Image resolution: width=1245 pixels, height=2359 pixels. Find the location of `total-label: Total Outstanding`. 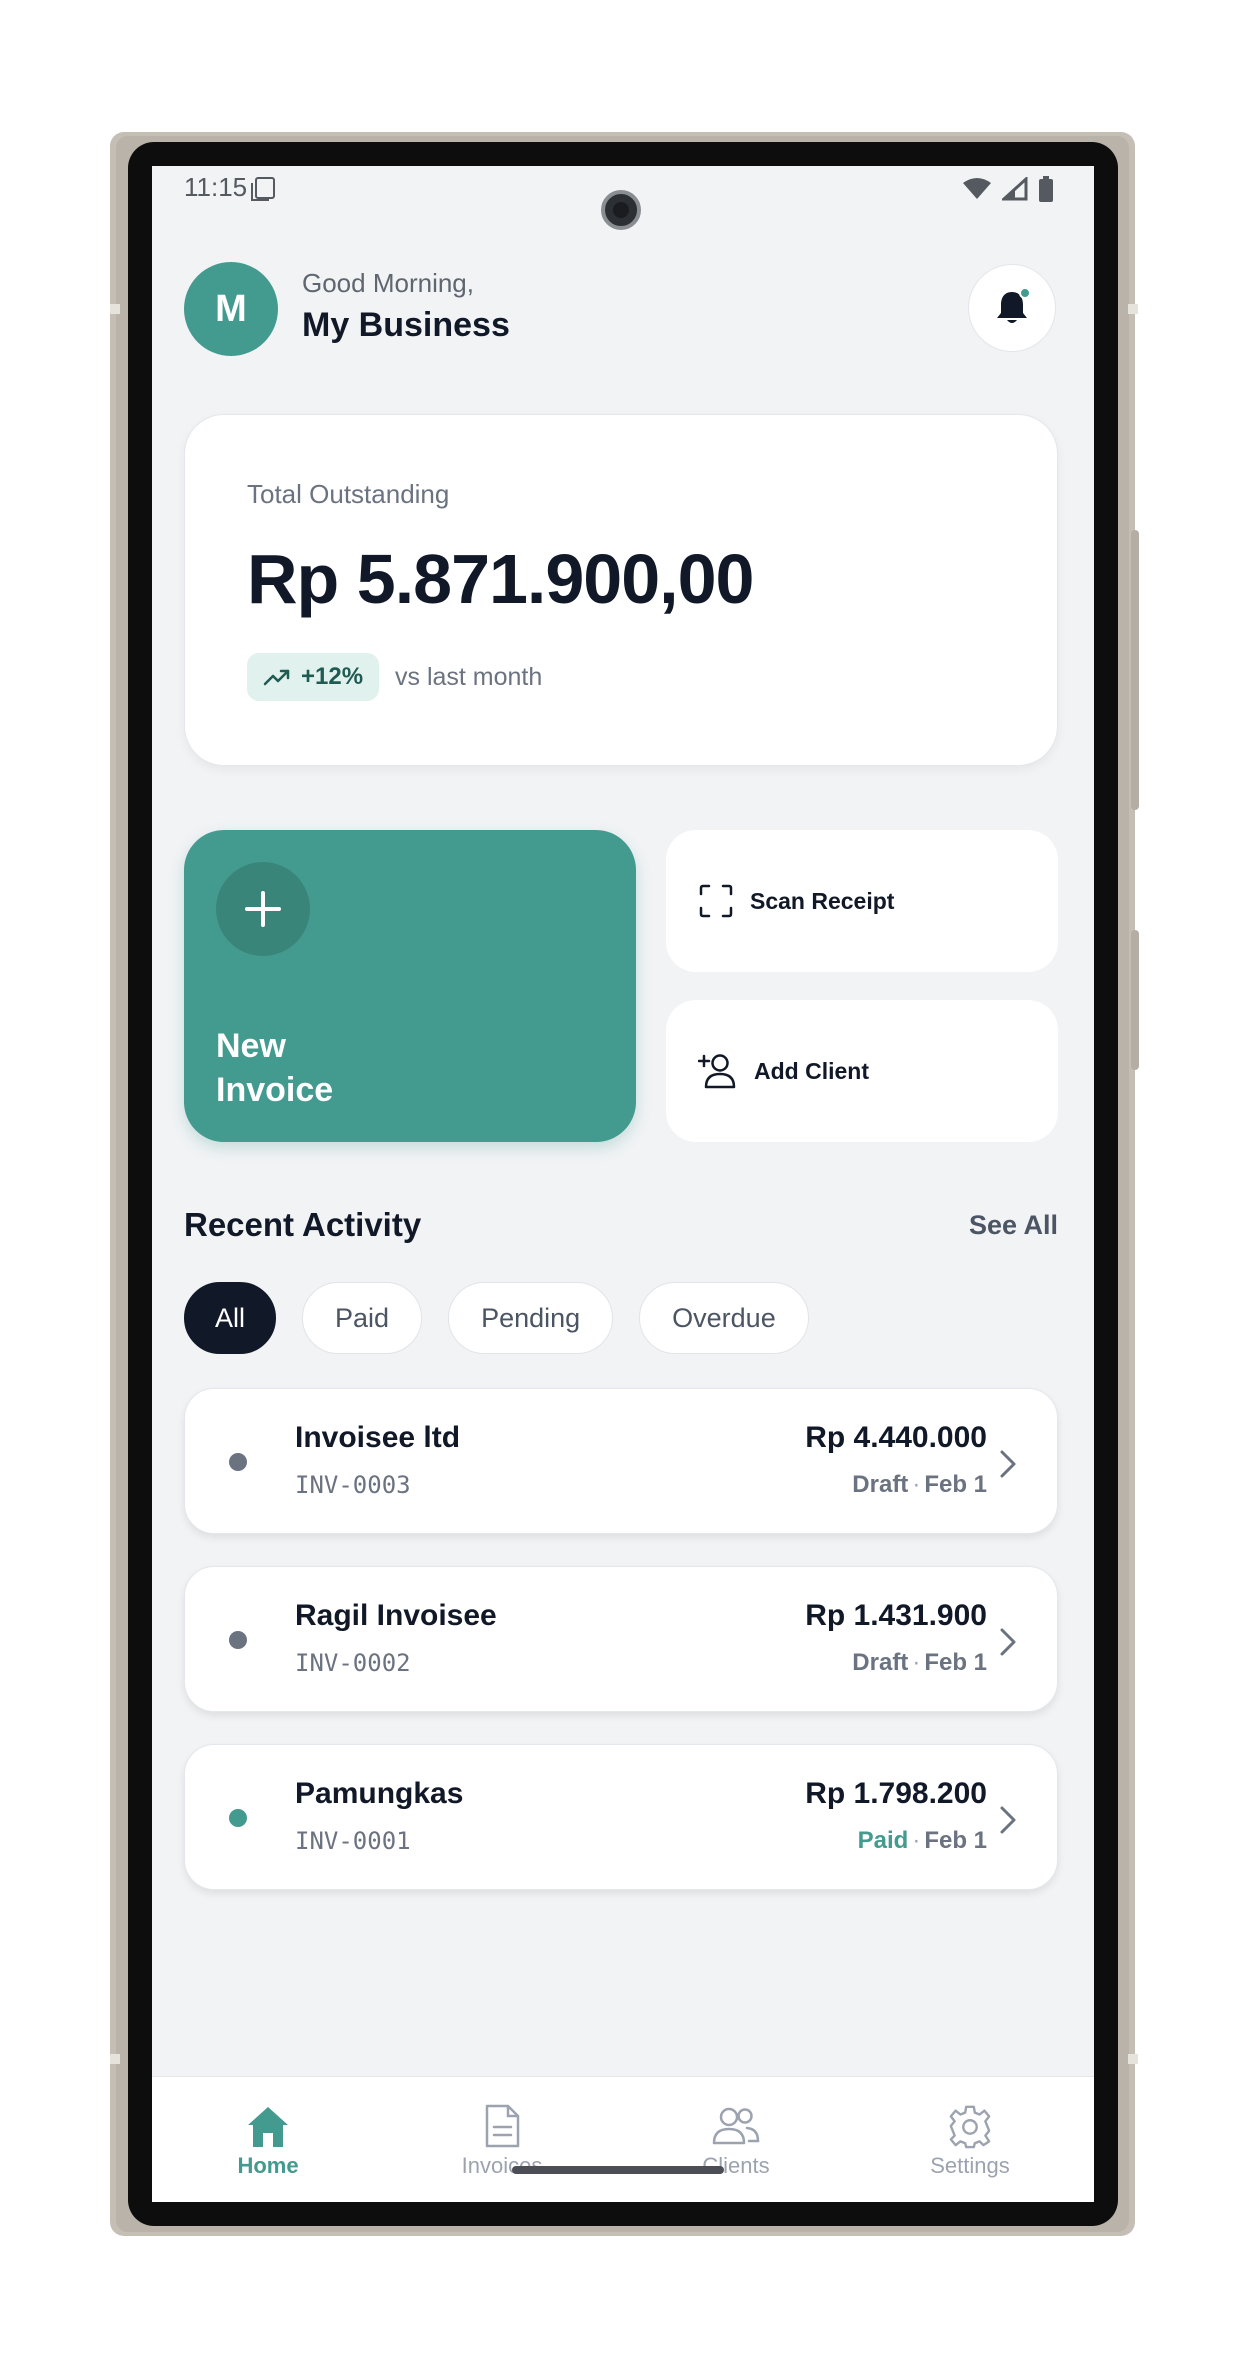

total-label: Total Outstanding is located at coordinates (348, 494).